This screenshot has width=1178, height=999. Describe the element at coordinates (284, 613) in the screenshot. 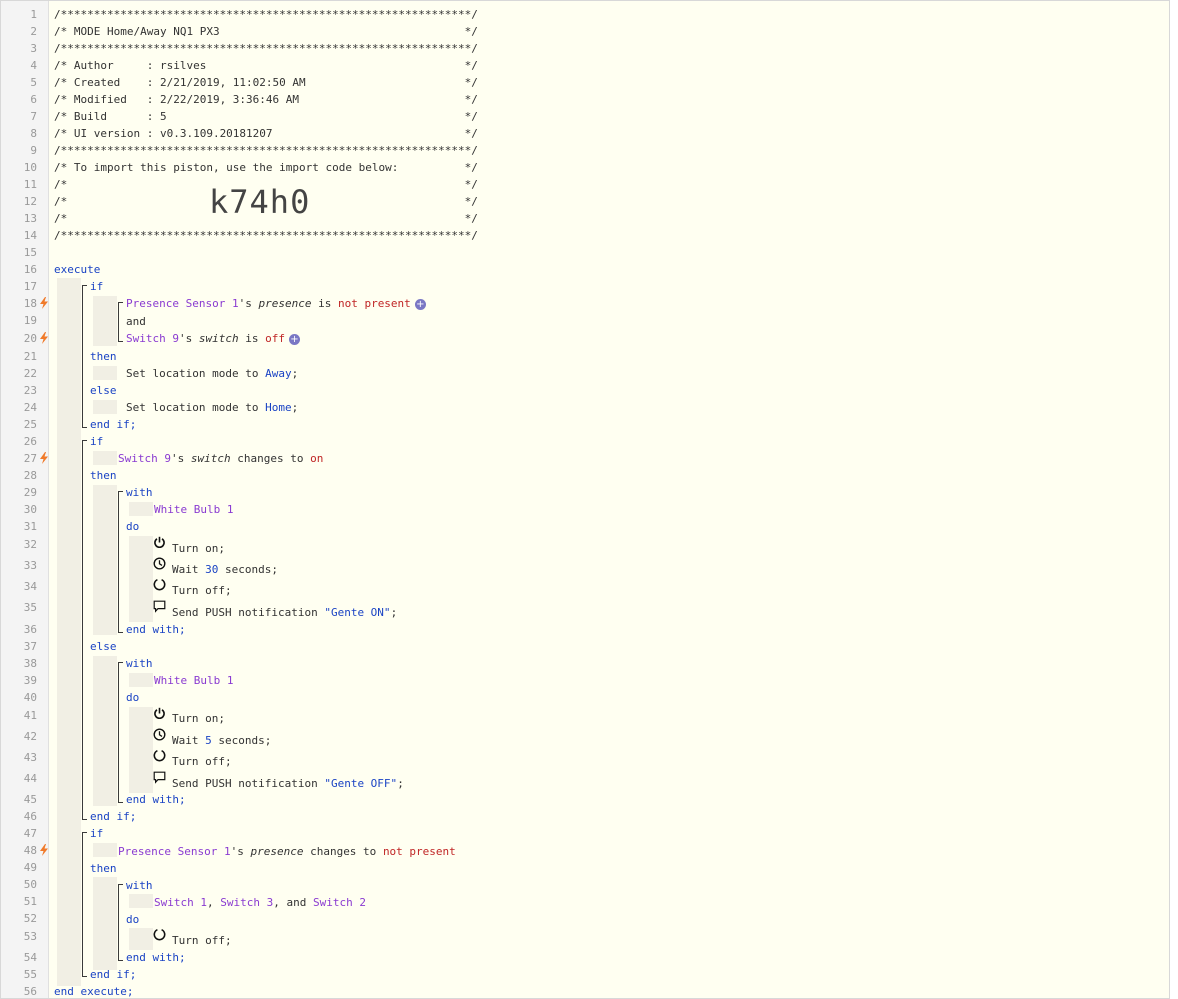

I see `send-push-statement: Send PUSH notification "Gente ON";` at that location.